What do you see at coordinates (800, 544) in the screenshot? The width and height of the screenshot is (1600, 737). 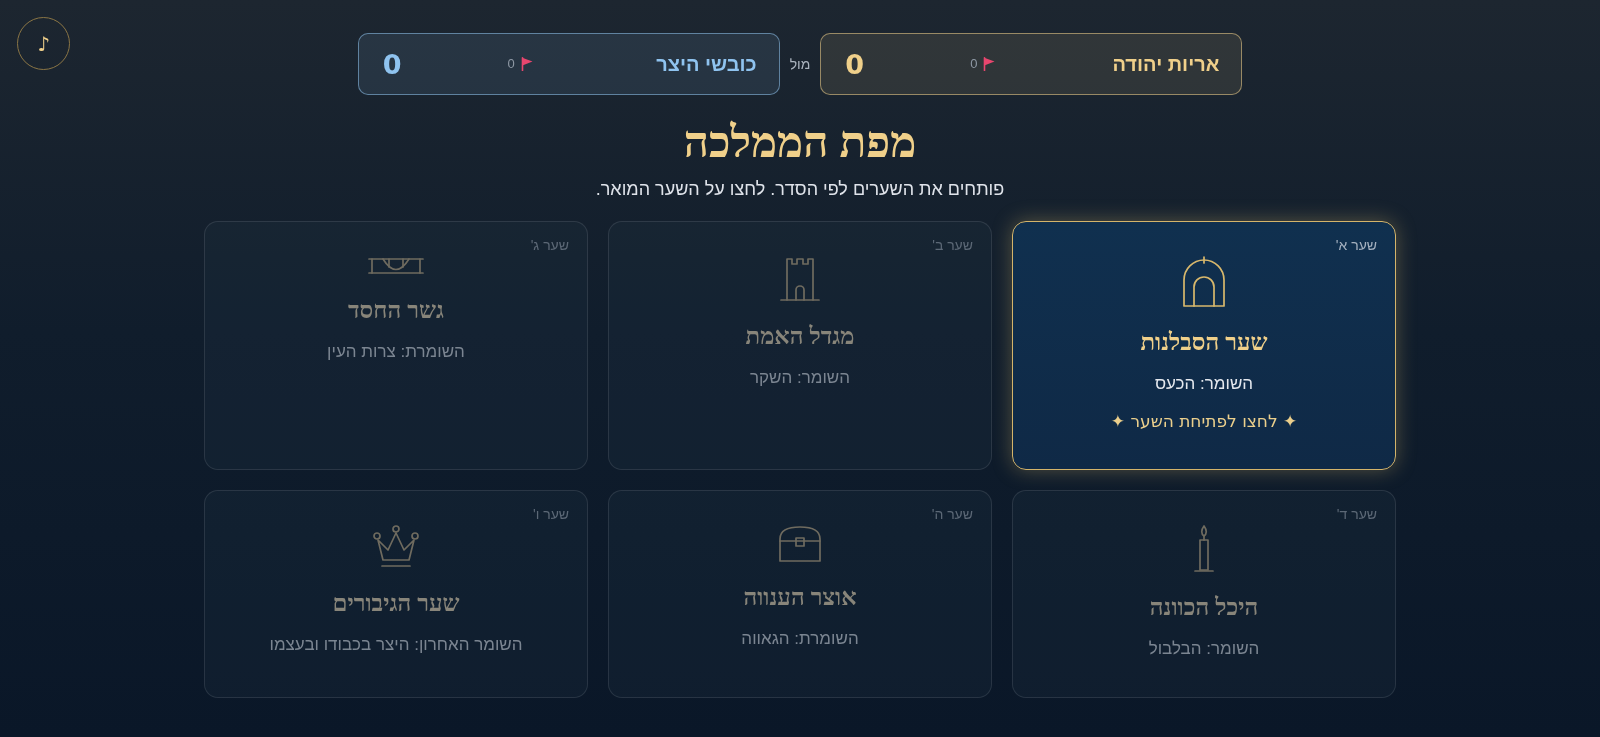 I see `chest-icon` at bounding box center [800, 544].